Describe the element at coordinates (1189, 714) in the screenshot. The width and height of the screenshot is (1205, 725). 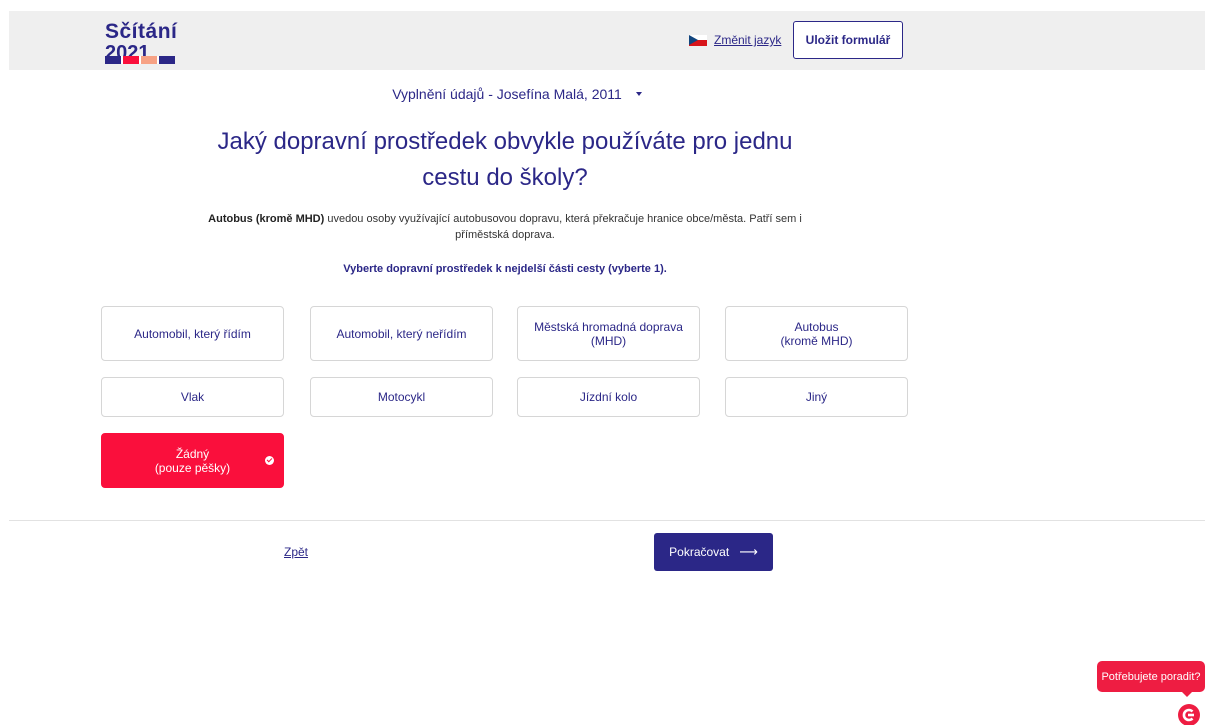
I see `chat-help-icon` at that location.